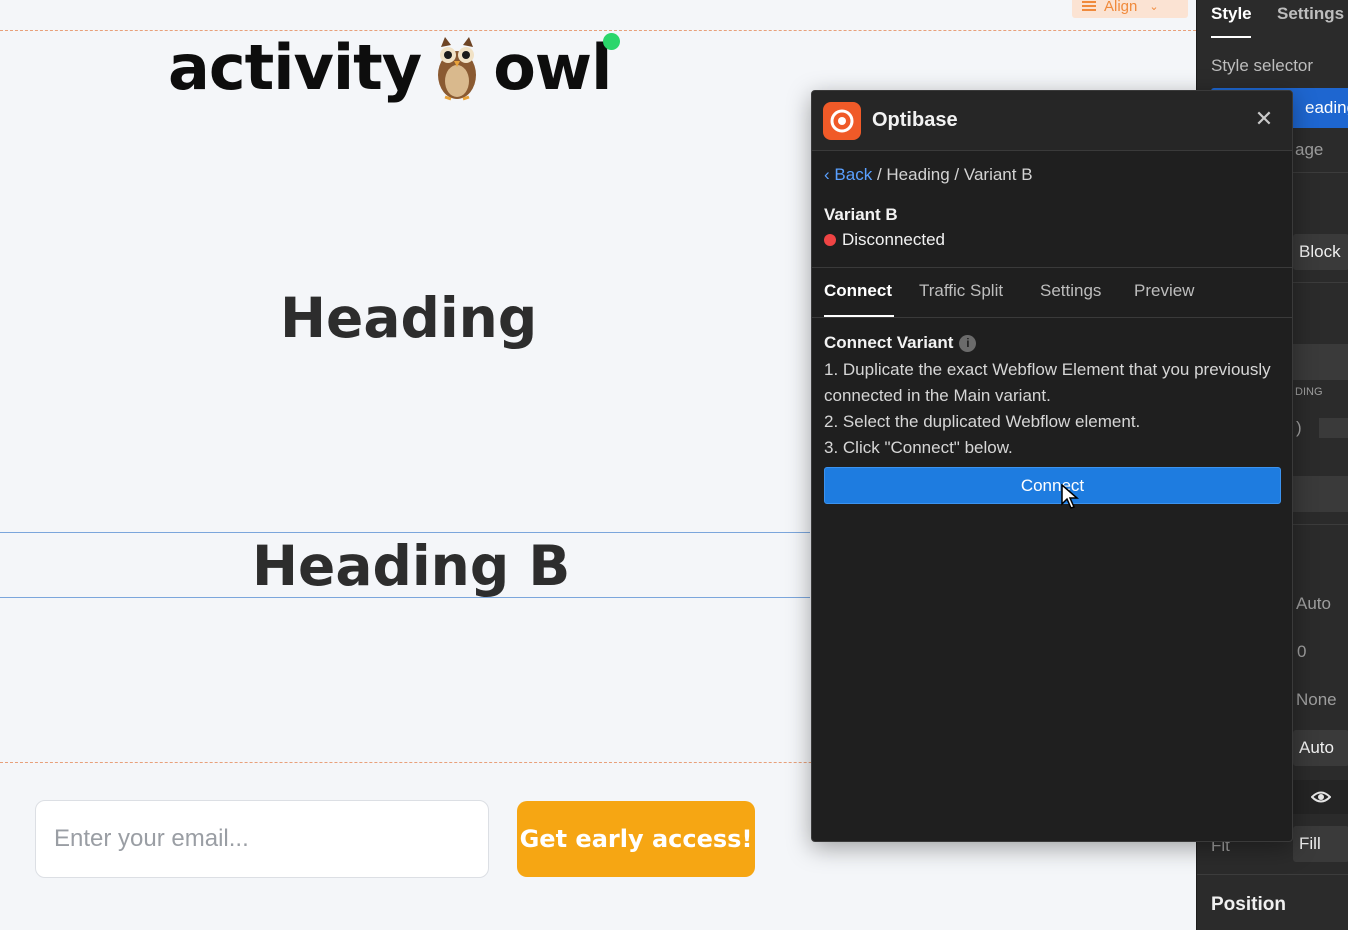  What do you see at coordinates (1231, 14) in the screenshot?
I see `tab-style: Style` at bounding box center [1231, 14].